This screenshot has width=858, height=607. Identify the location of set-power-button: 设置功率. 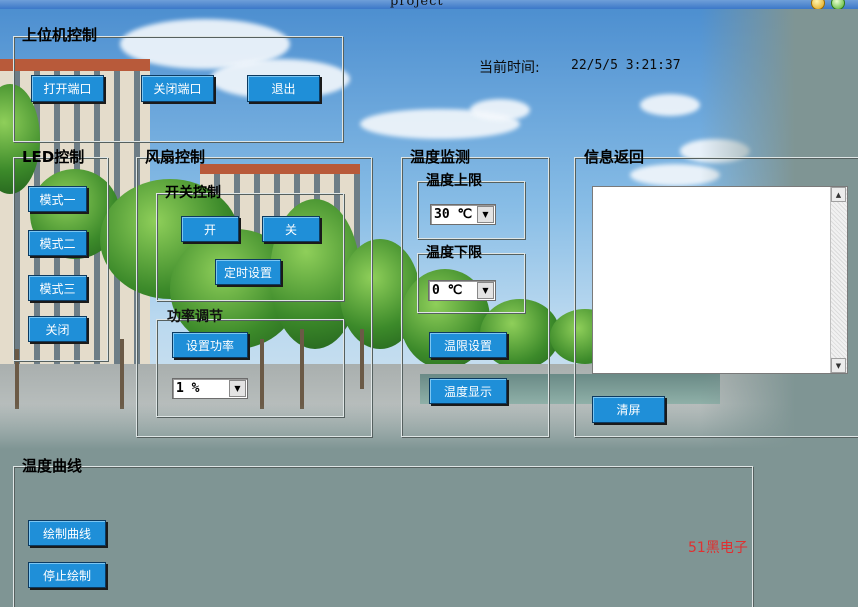
(210, 345).